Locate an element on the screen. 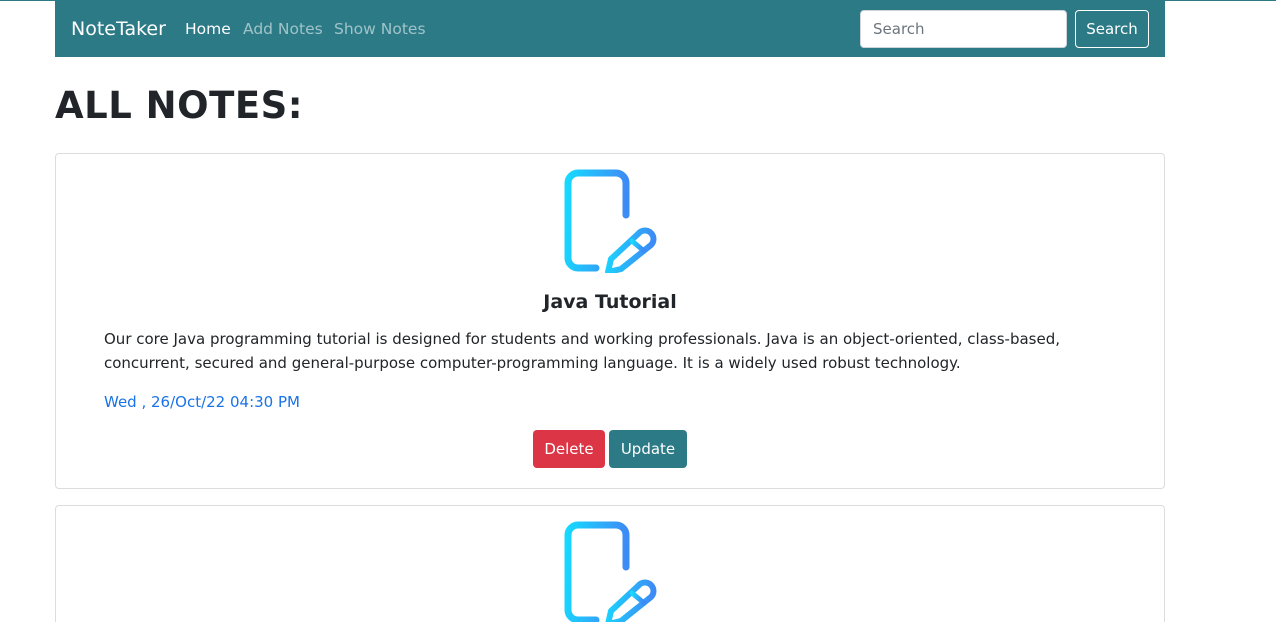 The image size is (1276, 622). search-button: Search is located at coordinates (1112, 29).